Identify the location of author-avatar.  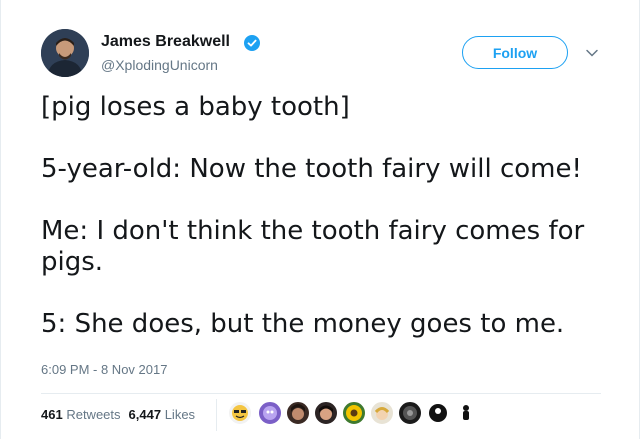
(65, 53).